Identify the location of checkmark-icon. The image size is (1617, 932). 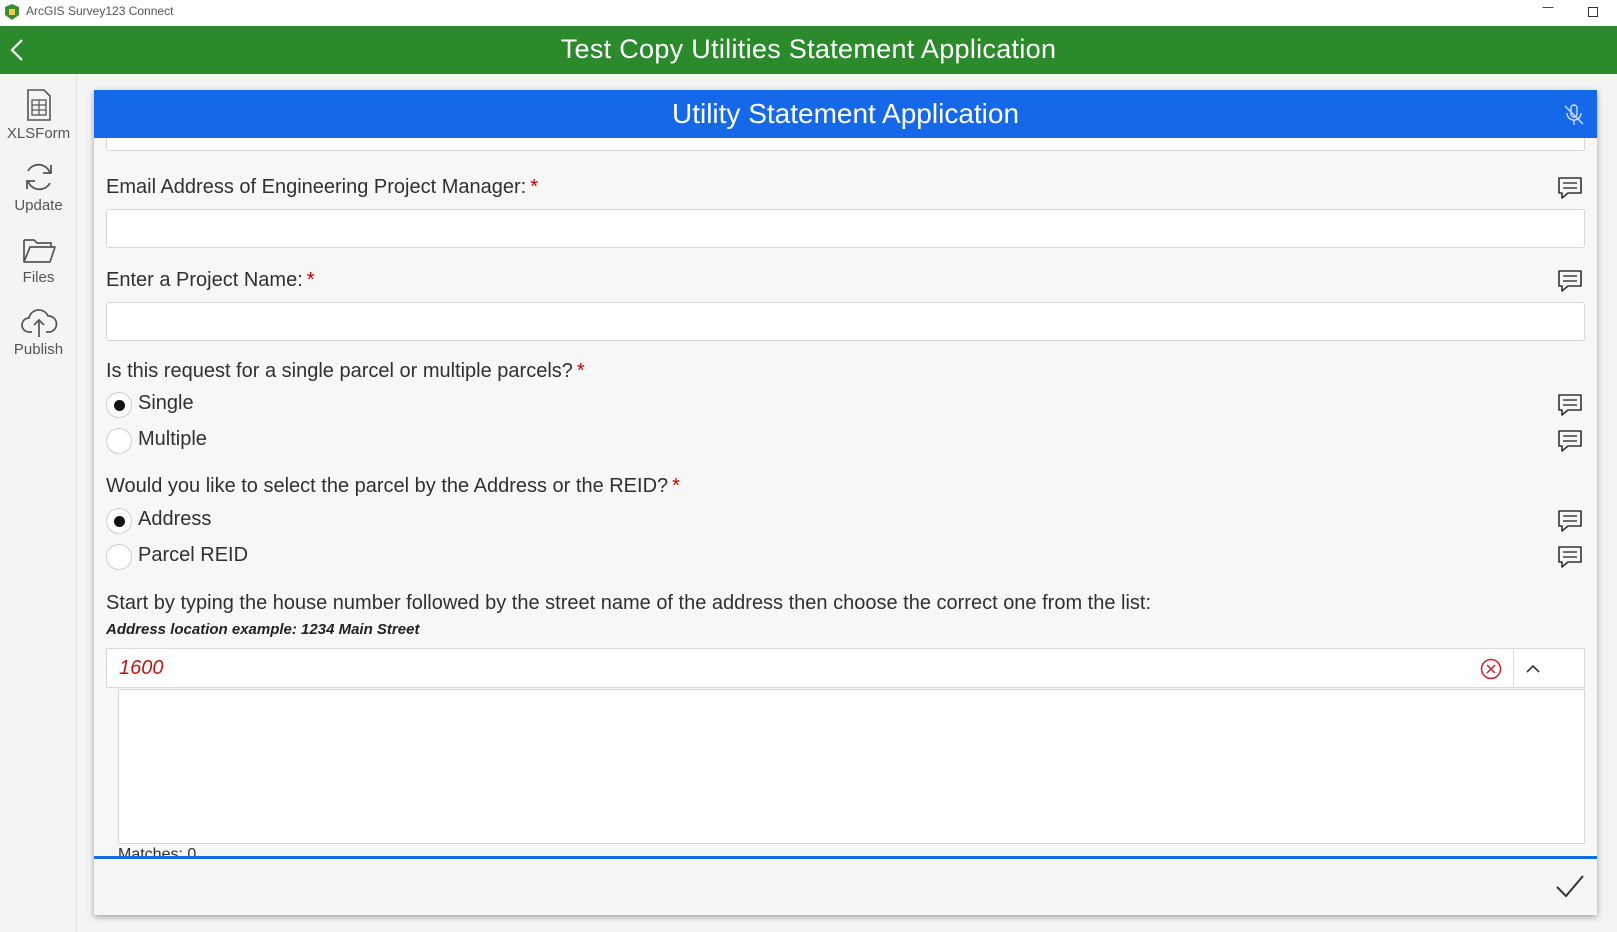
(1570, 886).